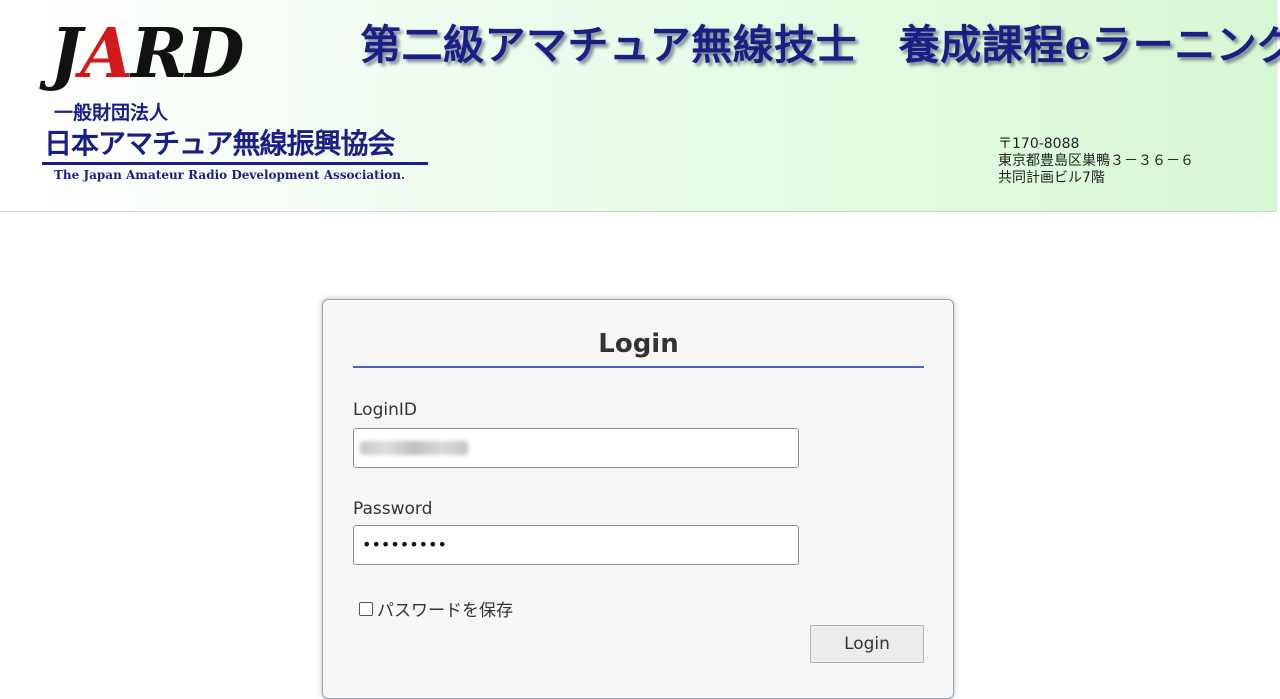  I want to click on org-name-underline, so click(235, 163).